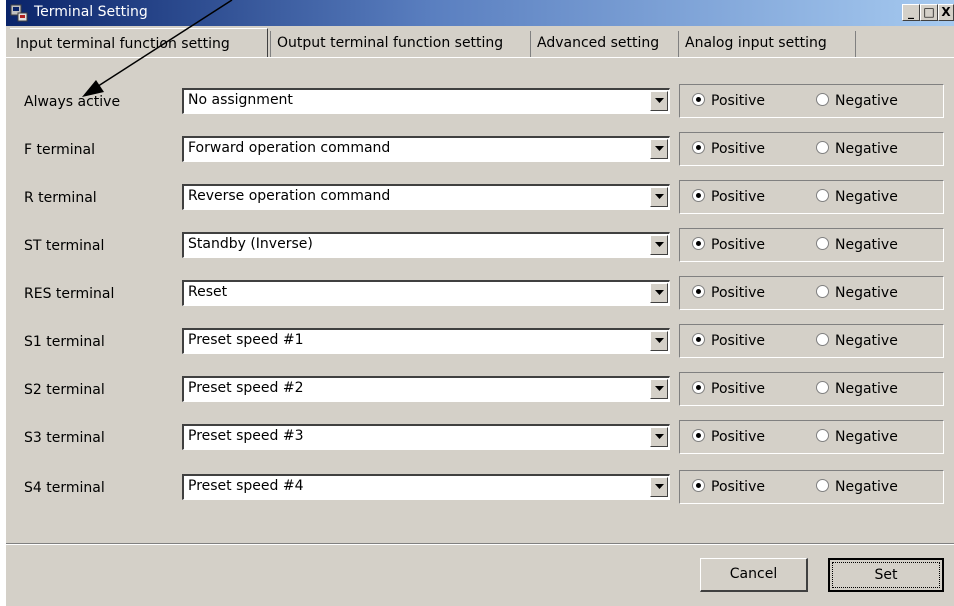 Image resolution: width=954 pixels, height=606 pixels. Describe the element at coordinates (426, 293) in the screenshot. I see `function-select-res-terminal: Reset` at that location.